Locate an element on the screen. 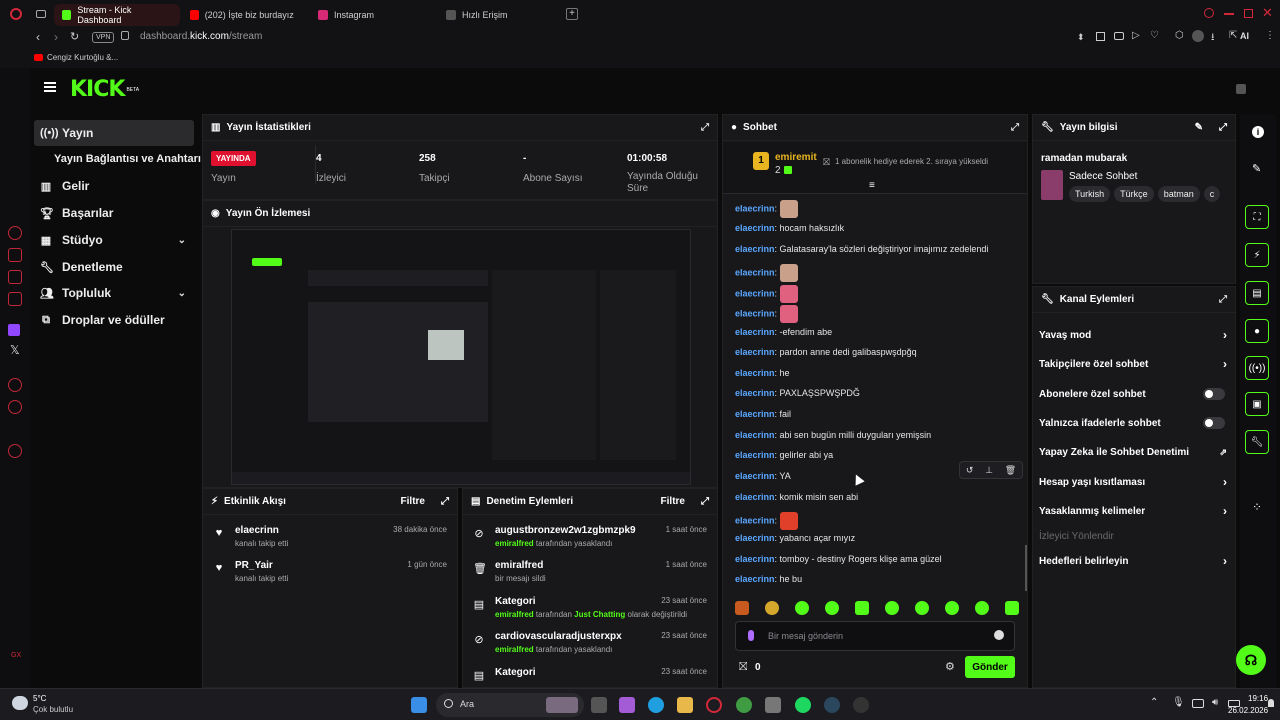 Image resolution: width=1280 pixels, height=720 pixels. close-window-button: ✕ is located at coordinates (1267, 13).